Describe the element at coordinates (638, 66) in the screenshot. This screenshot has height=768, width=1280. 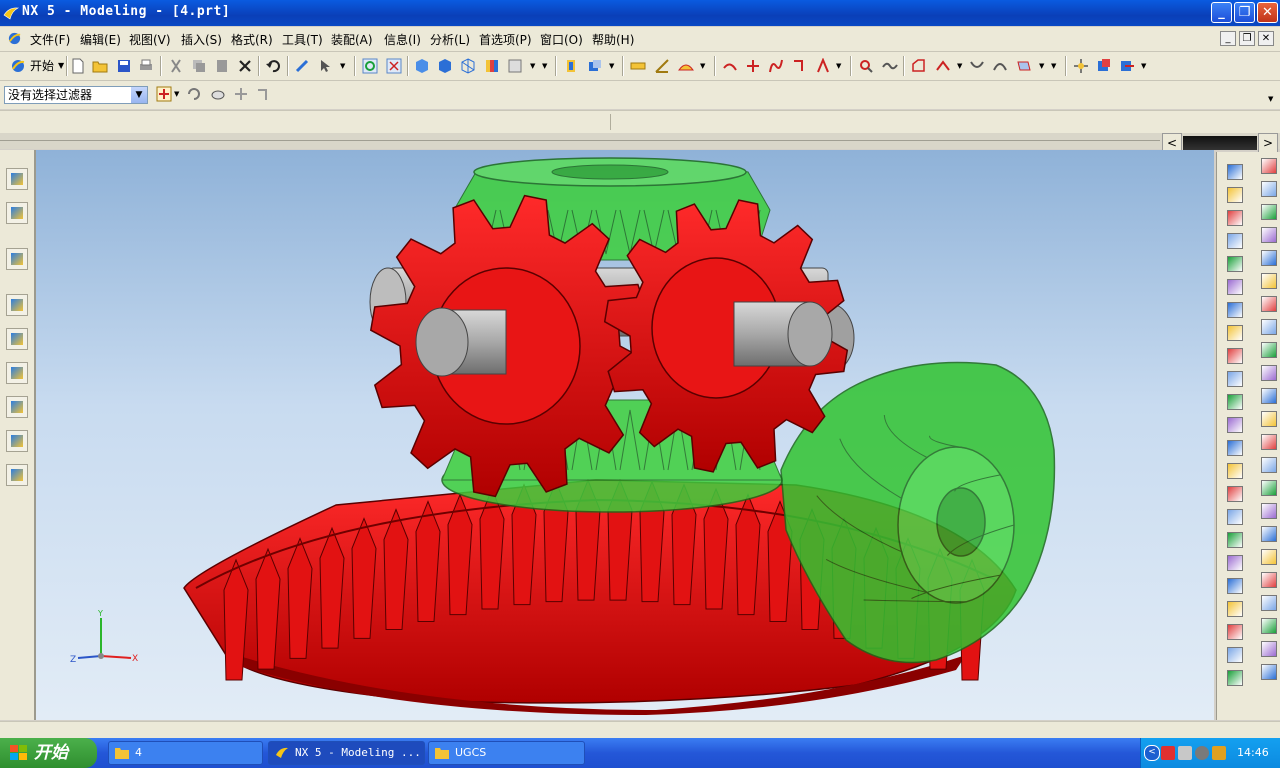
I see `measure-distance-icon` at that location.